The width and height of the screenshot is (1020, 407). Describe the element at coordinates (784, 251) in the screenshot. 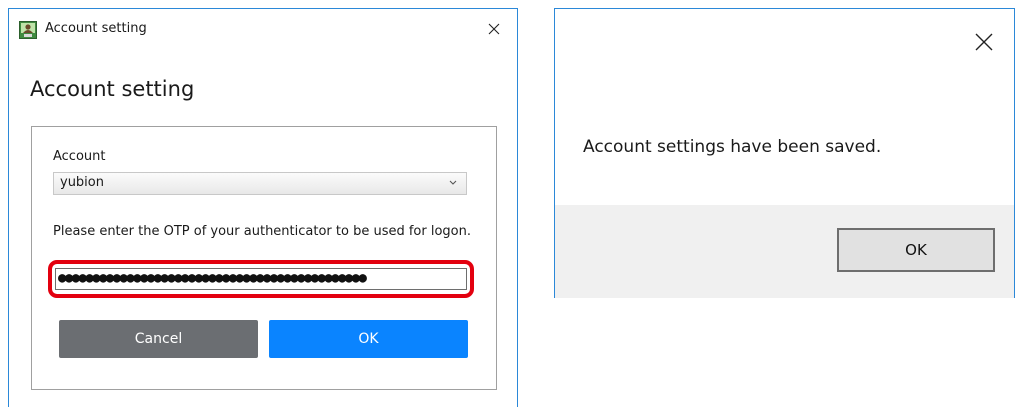

I see `confirm-footer: OK` at that location.